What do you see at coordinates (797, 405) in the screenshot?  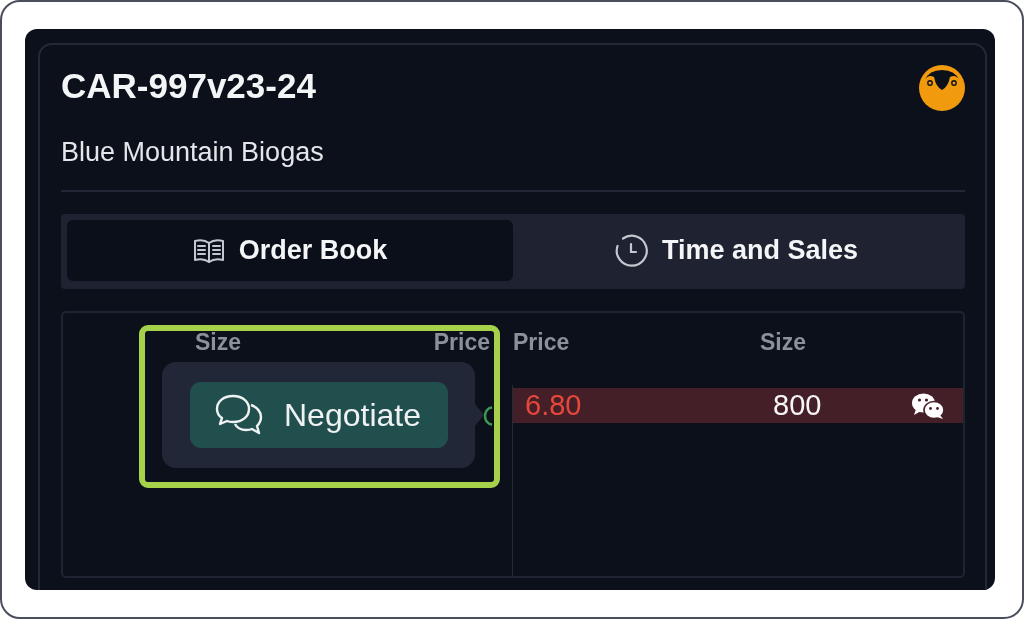 I see `size-cell-text: 800` at bounding box center [797, 405].